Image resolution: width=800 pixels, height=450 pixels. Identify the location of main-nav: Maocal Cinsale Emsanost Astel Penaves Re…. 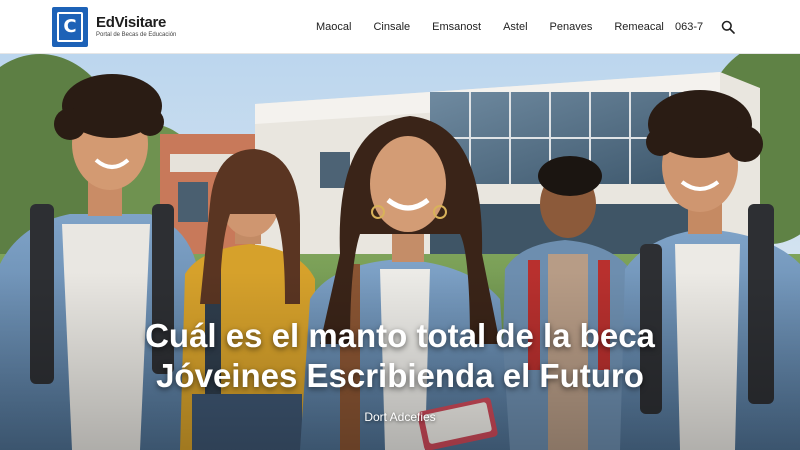
(490, 27).